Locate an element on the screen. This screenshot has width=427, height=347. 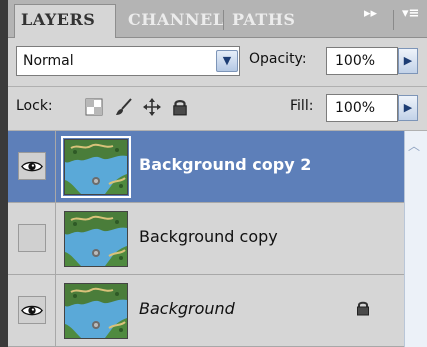
tab-paths-label: PATHS is located at coordinates (264, 19).